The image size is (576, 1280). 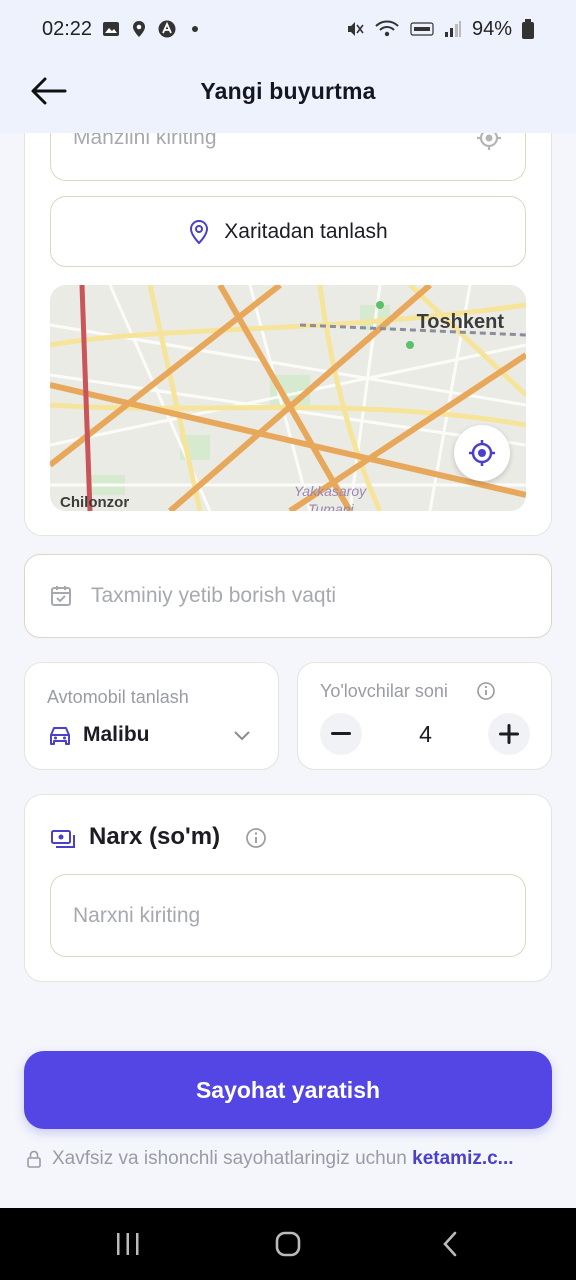 I want to click on dot-icon, so click(x=195, y=29).